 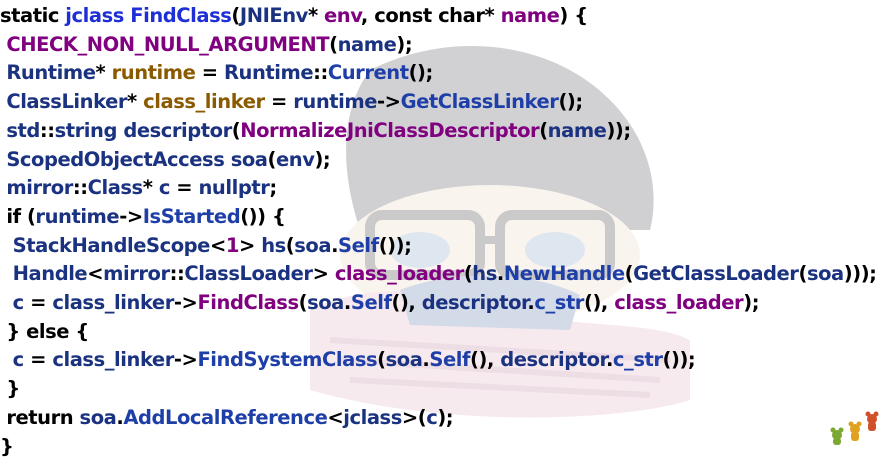 What do you see at coordinates (20, 130) in the screenshot?
I see `code-token: std` at bounding box center [20, 130].